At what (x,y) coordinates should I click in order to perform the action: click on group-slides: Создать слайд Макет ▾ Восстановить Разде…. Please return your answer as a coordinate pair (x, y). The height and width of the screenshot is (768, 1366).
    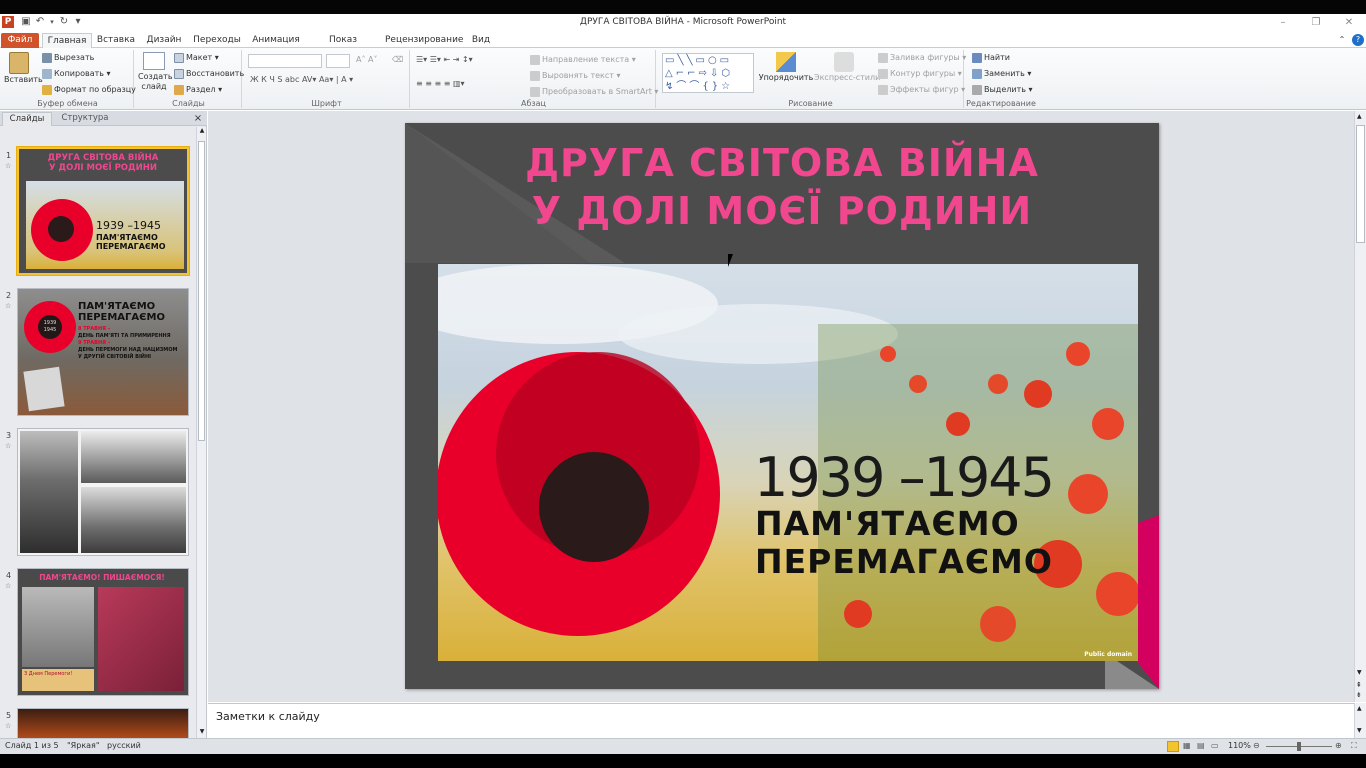
    Looking at the image, I should click on (190, 79).